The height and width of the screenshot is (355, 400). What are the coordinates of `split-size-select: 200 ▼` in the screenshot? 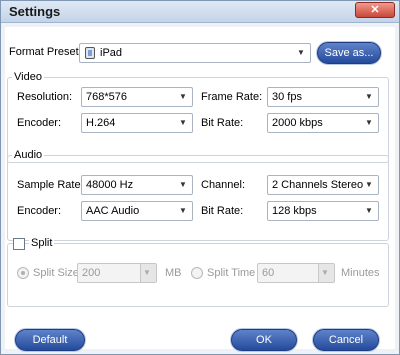 It's located at (117, 273).